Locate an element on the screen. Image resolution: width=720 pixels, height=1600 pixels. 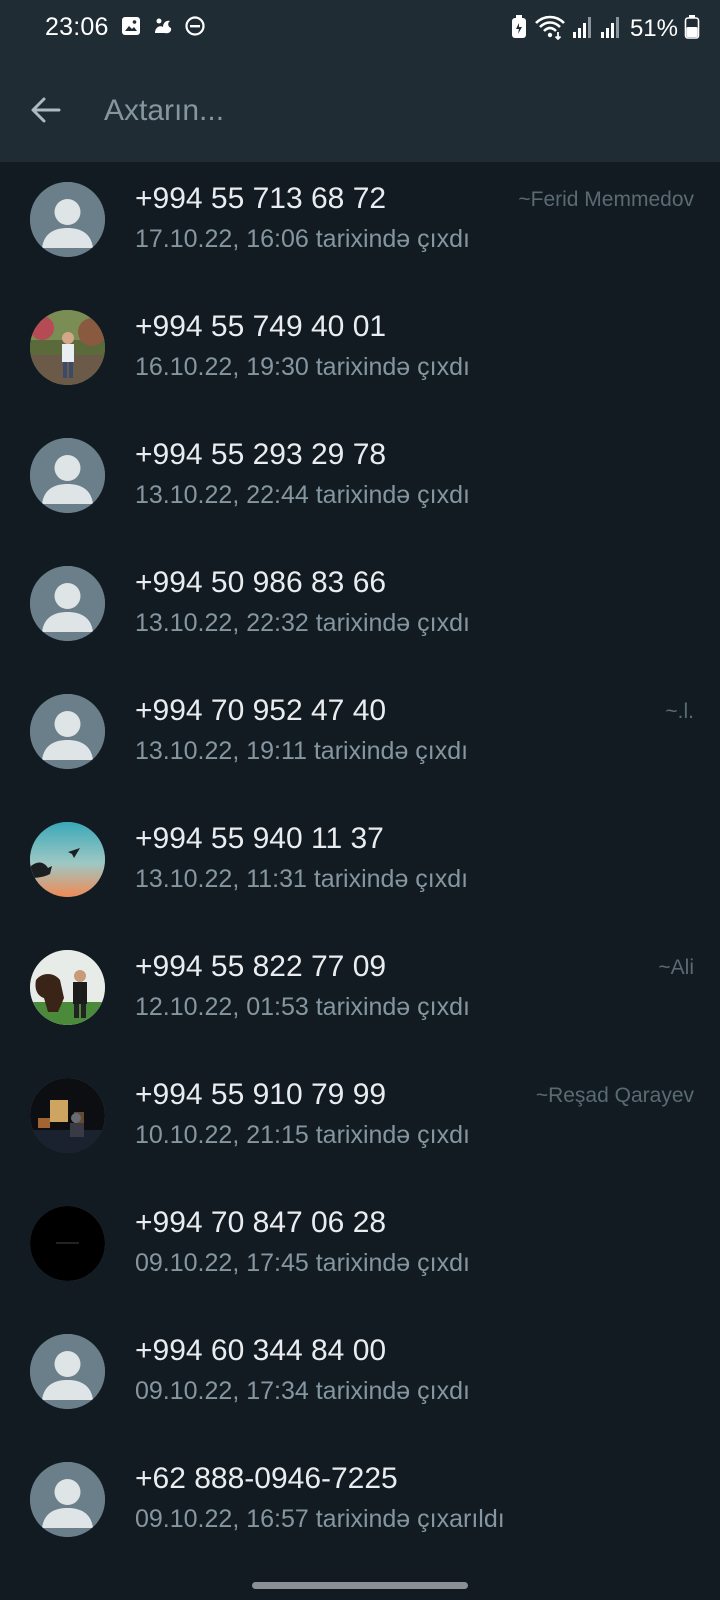
participant-left-status: 09.10.22, 17:45 tarixində çıxdı is located at coordinates (302, 1263).